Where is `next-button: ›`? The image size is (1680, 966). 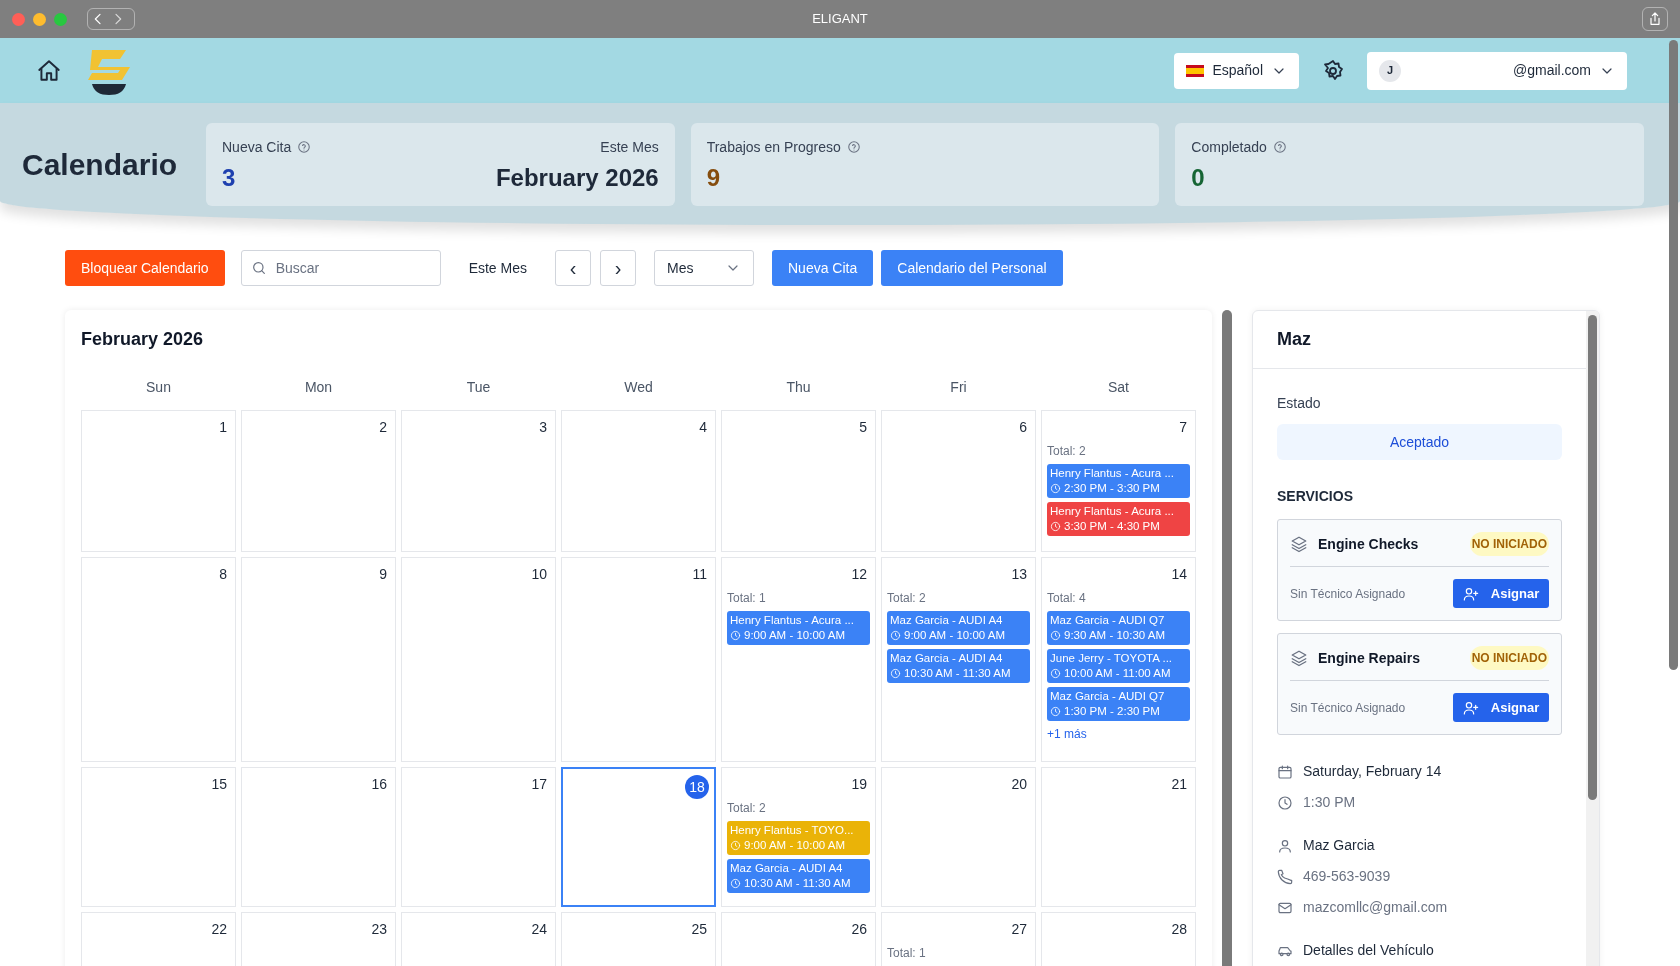 next-button: › is located at coordinates (618, 268).